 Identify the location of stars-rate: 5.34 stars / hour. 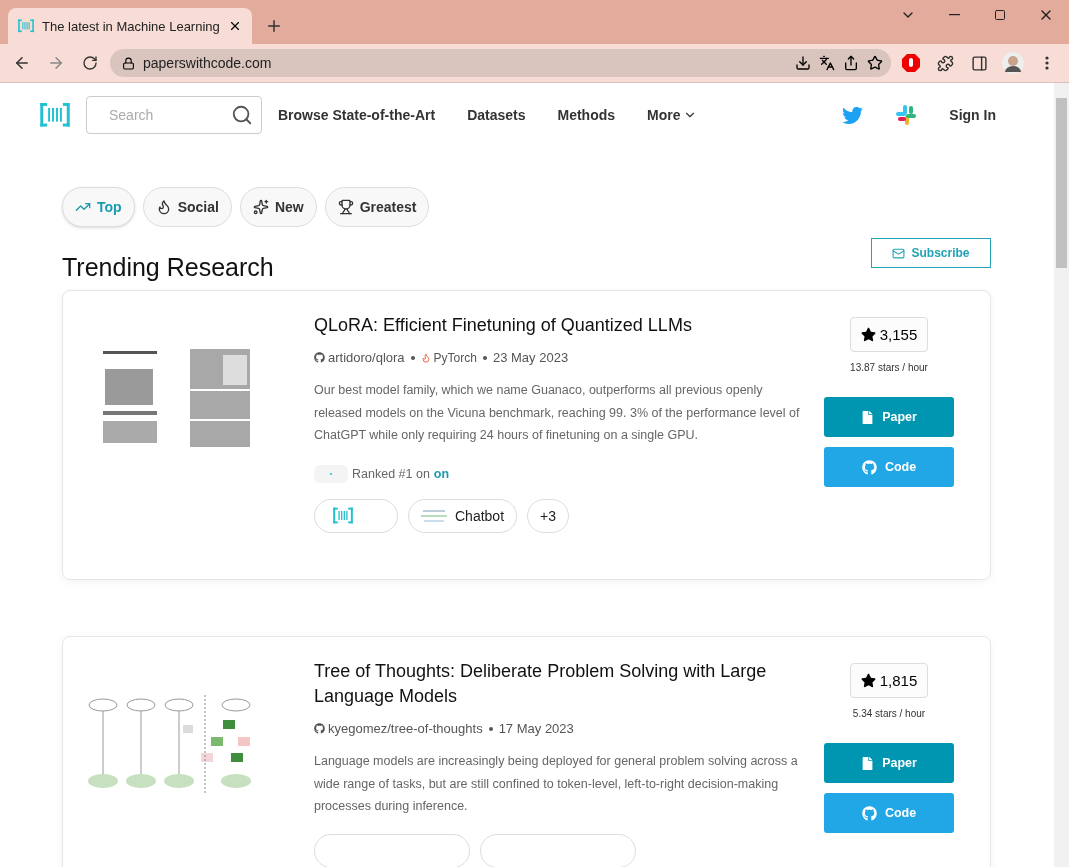
(889, 713).